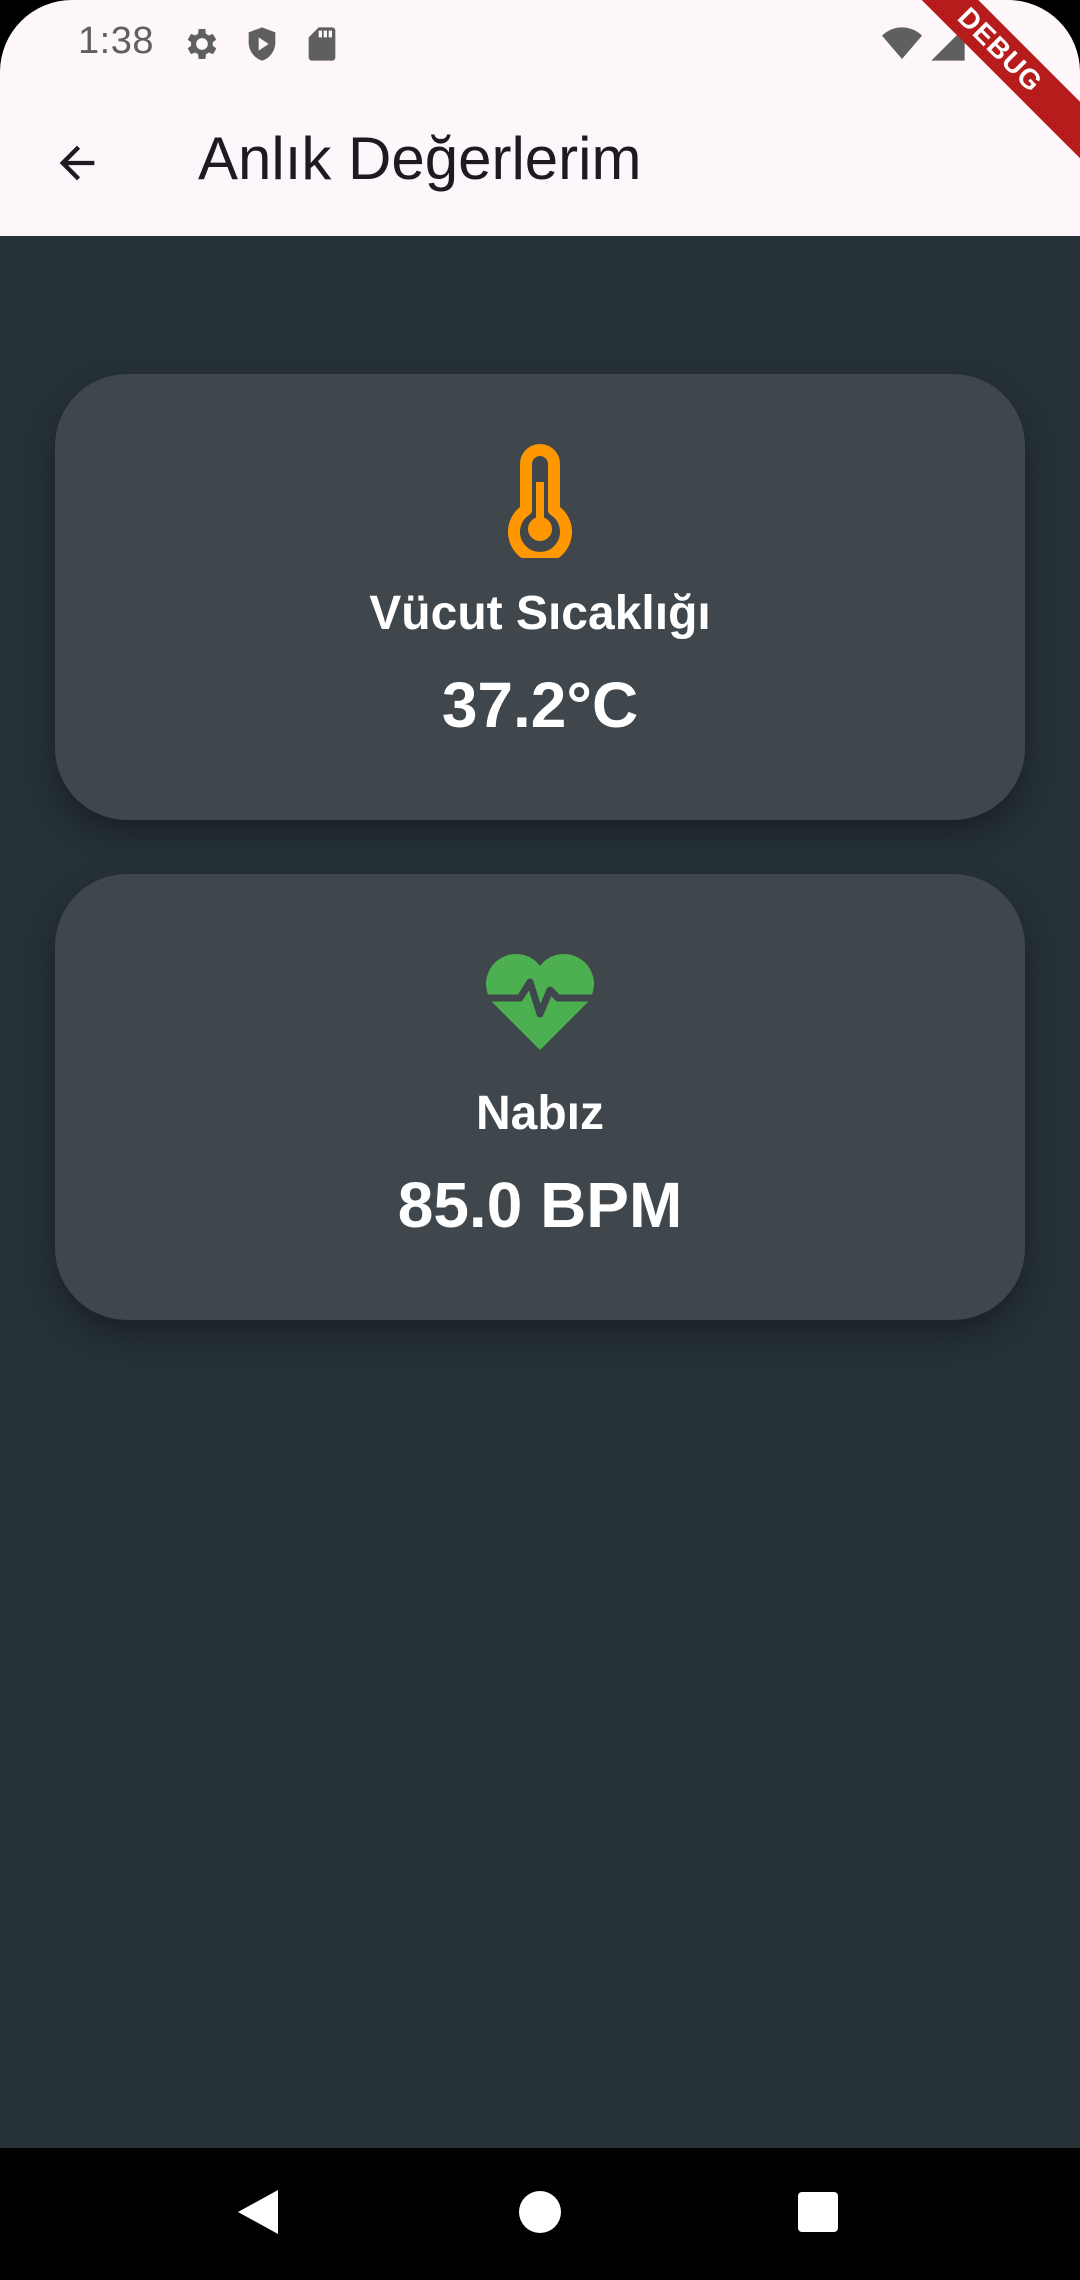 The width and height of the screenshot is (1080, 2280). What do you see at coordinates (540, 613) in the screenshot?
I see `card-label: Vücut Sıcaklığı` at bounding box center [540, 613].